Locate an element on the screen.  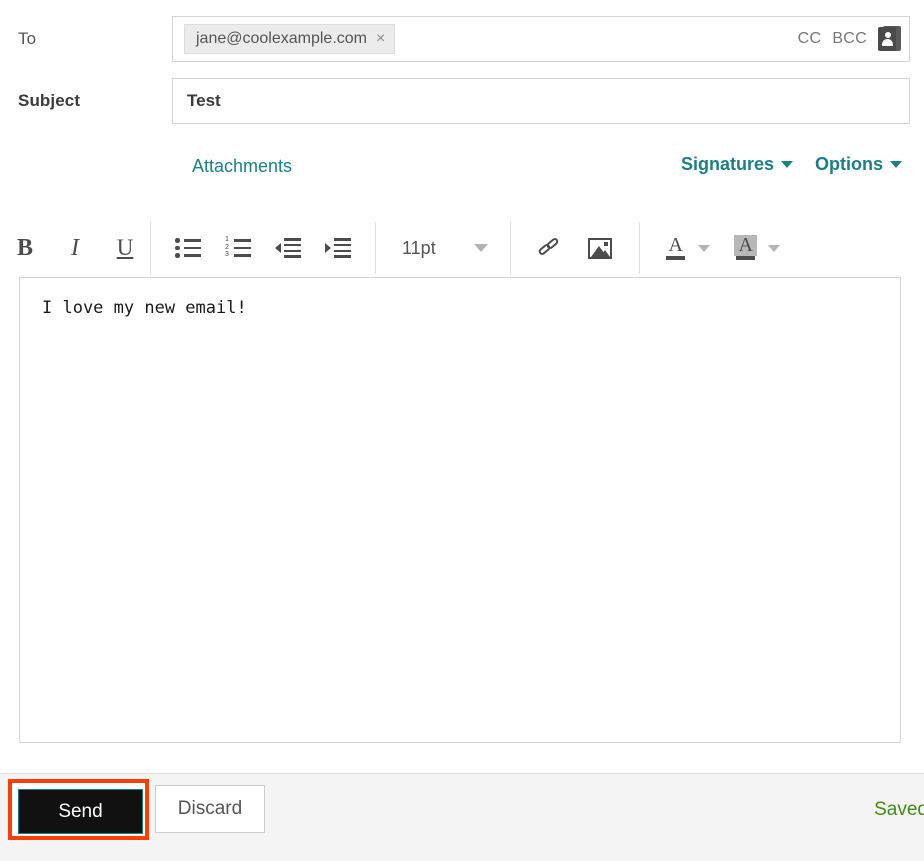
toolbar-group-lists: 1 2 3 is located at coordinates (257, 248).